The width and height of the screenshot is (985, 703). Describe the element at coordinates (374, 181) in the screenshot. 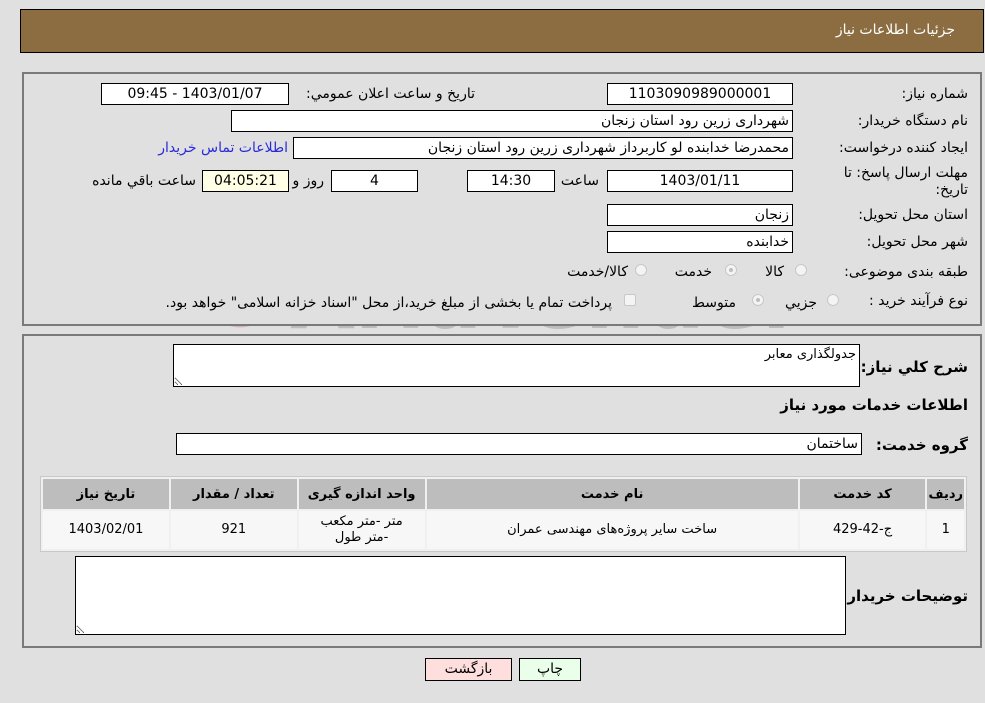

I see `days-remaining-field: 4` at that location.